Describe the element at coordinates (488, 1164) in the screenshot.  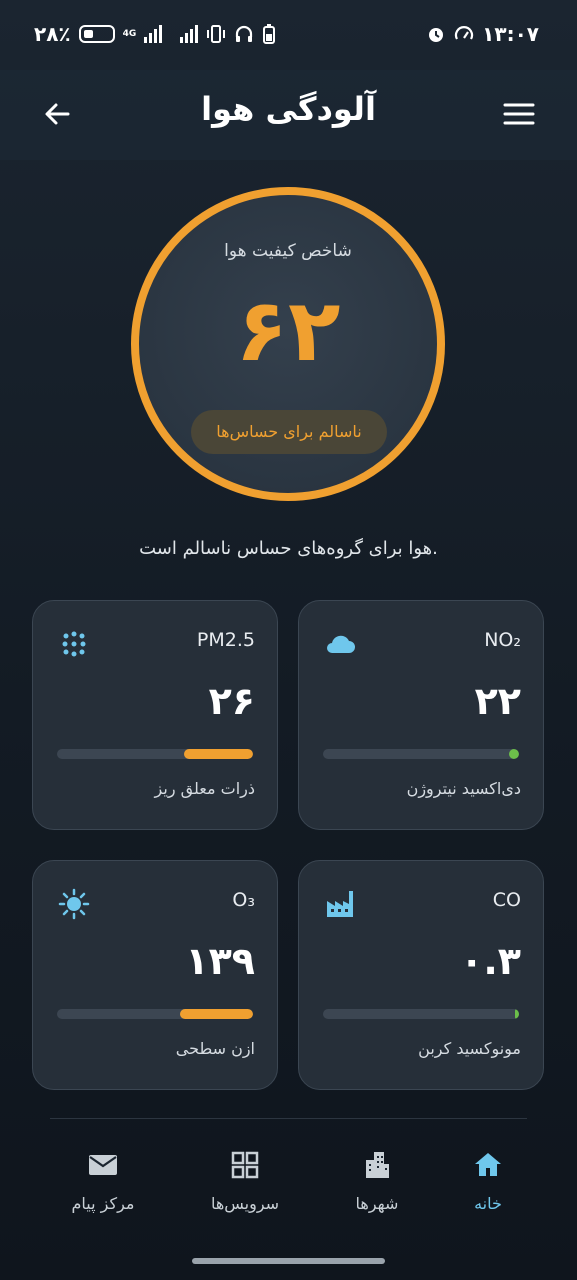
I see `home-icon` at that location.